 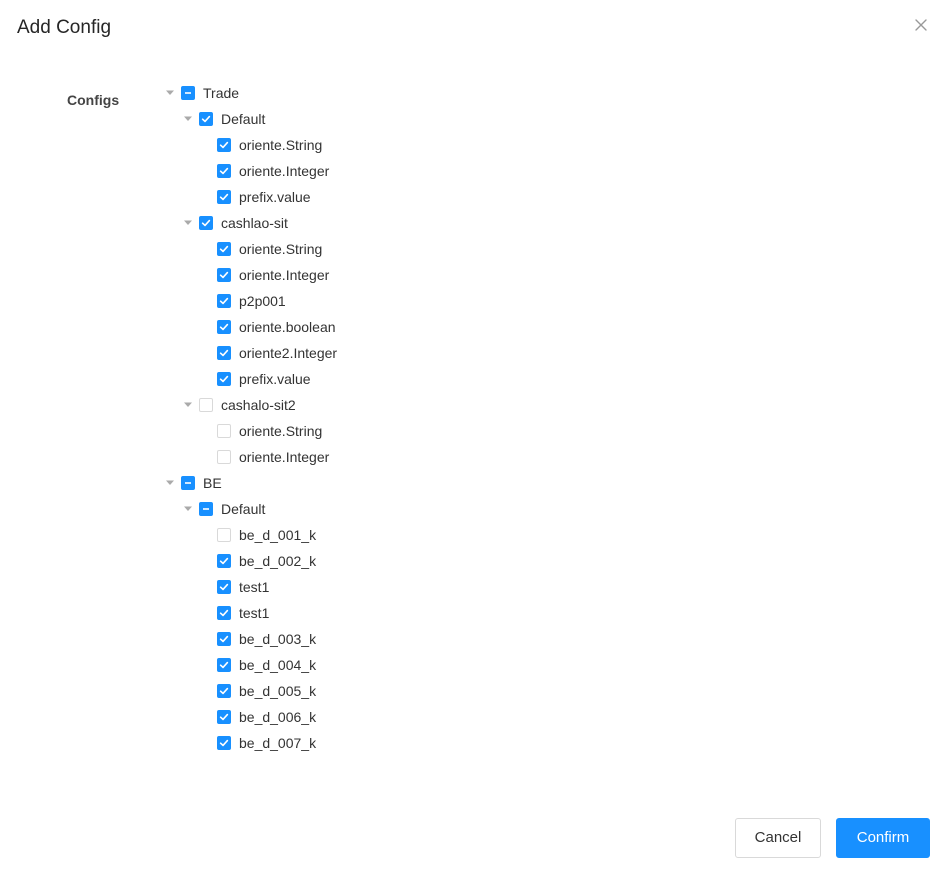 I want to click on tree-node-label: be_d_004_k, so click(x=277, y=665).